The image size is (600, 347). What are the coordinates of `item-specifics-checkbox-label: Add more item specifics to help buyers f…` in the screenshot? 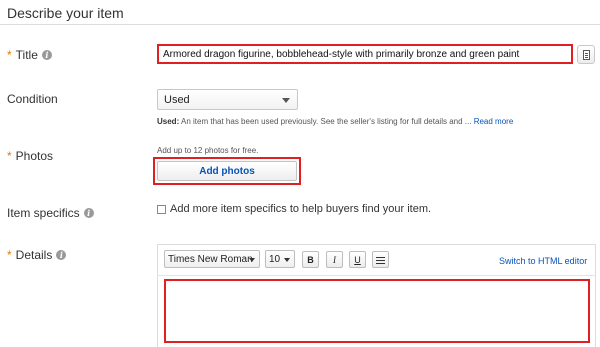 It's located at (300, 209).